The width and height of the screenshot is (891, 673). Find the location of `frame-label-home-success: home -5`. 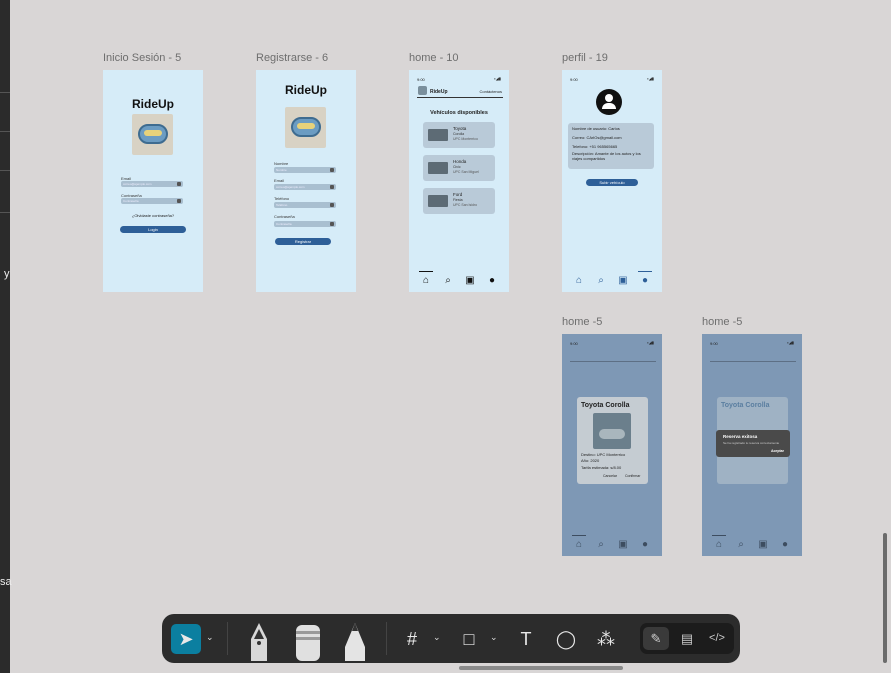

frame-label-home-success: home -5 is located at coordinates (722, 322).